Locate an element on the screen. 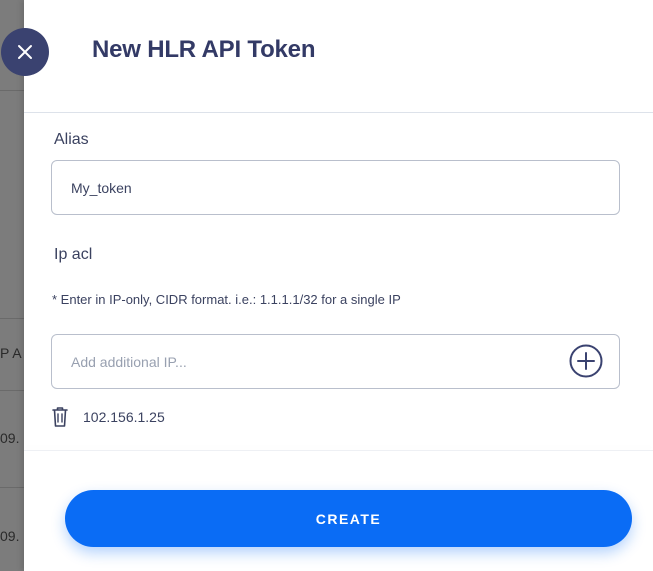 The width and height of the screenshot is (653, 571). footer-divider is located at coordinates (338, 450).